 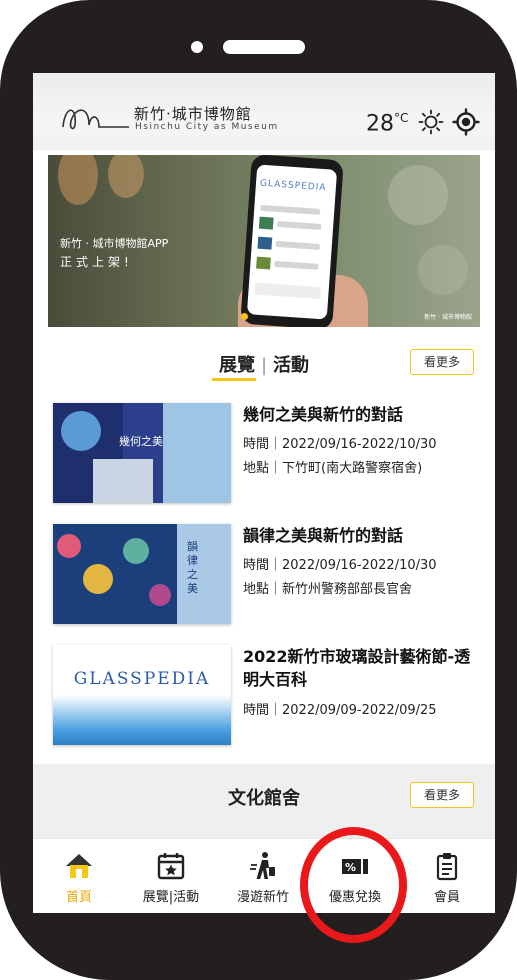 What do you see at coordinates (197, 47) in the screenshot?
I see `camera-dot` at bounding box center [197, 47].